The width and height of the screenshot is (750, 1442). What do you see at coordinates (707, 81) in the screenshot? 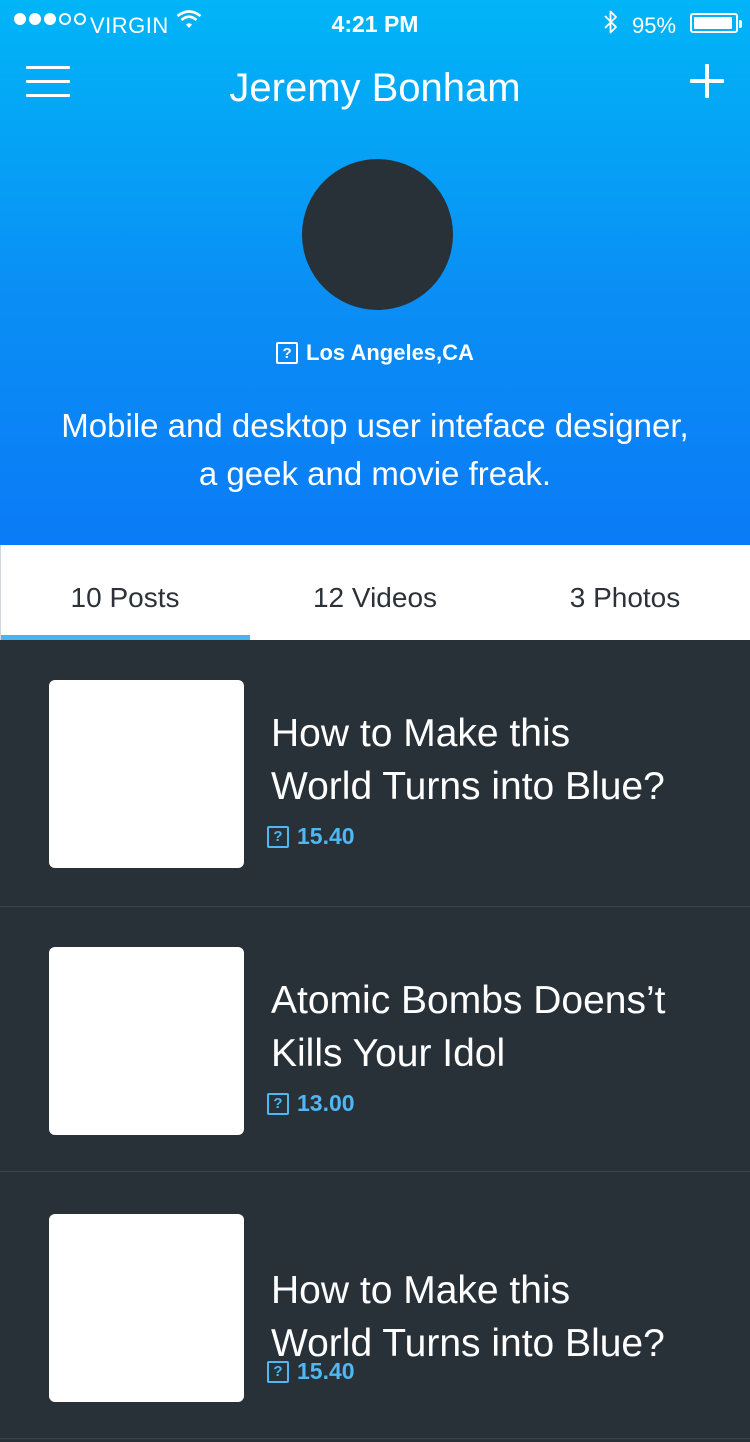
I see `plus-icon` at bounding box center [707, 81].